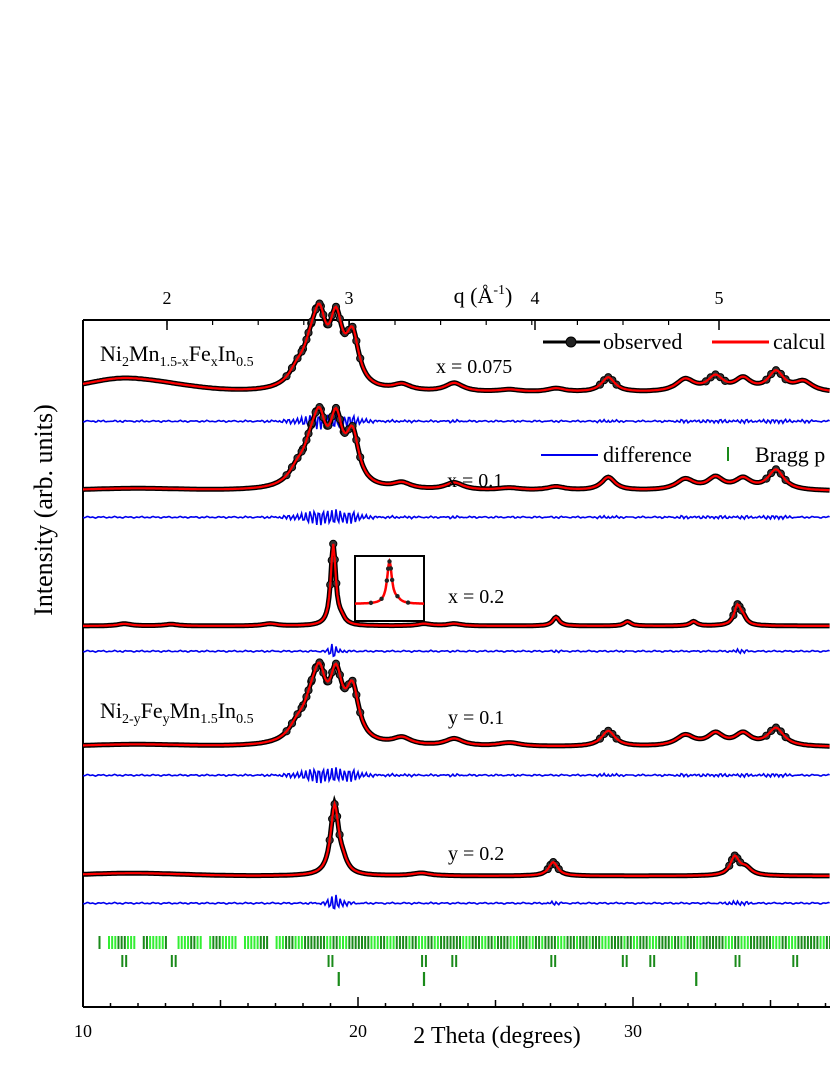 This screenshot has height=1075, width=830. I want to click on series-label-y01: y = 0.1, so click(476, 718).